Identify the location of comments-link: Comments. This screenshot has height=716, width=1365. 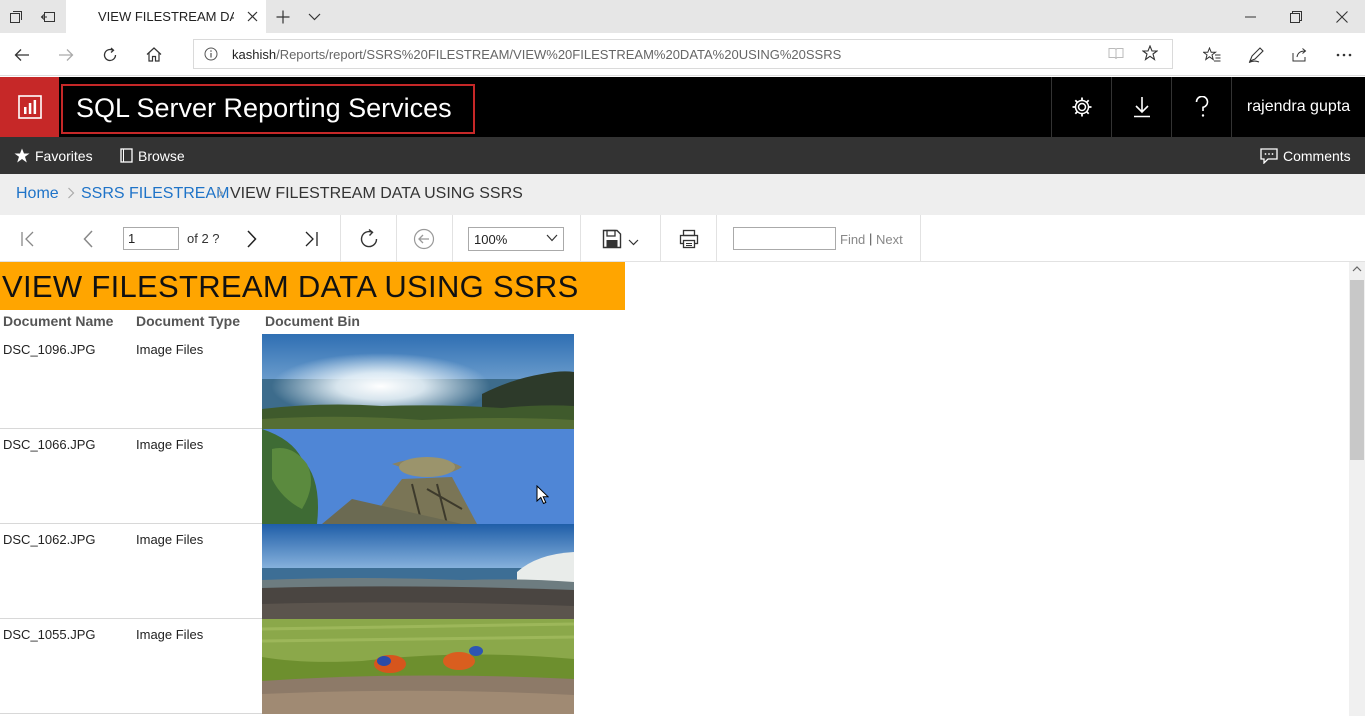
(1305, 155).